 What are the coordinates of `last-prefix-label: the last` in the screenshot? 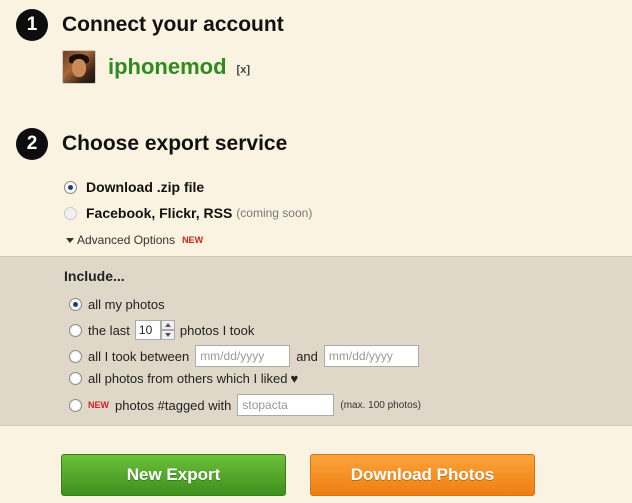 It's located at (109, 330).